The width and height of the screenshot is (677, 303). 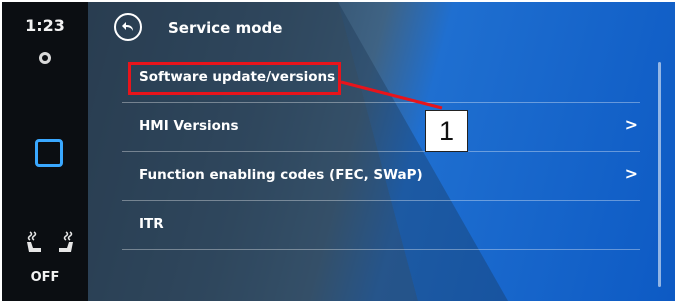 I want to click on menu-item-label: Function enabling codes (FEC, SWaP), so click(x=281, y=175).